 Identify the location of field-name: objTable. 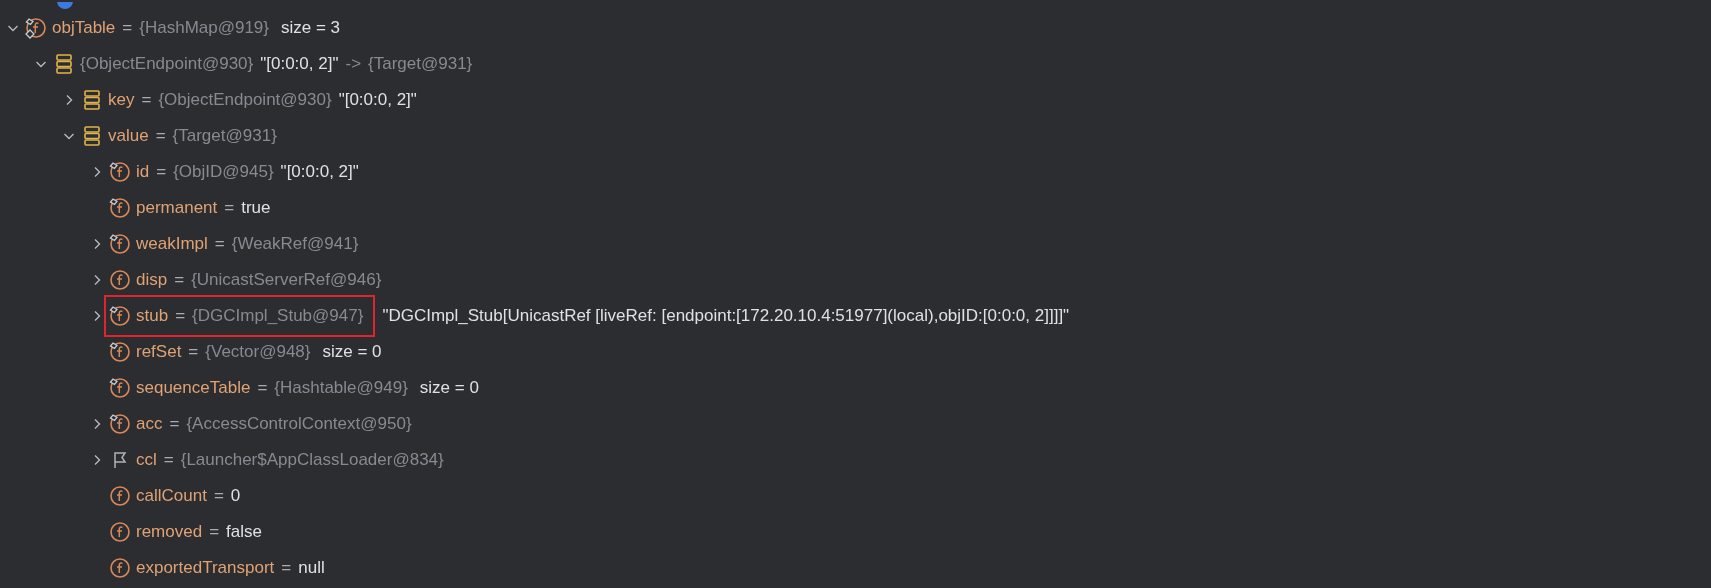
(84, 28).